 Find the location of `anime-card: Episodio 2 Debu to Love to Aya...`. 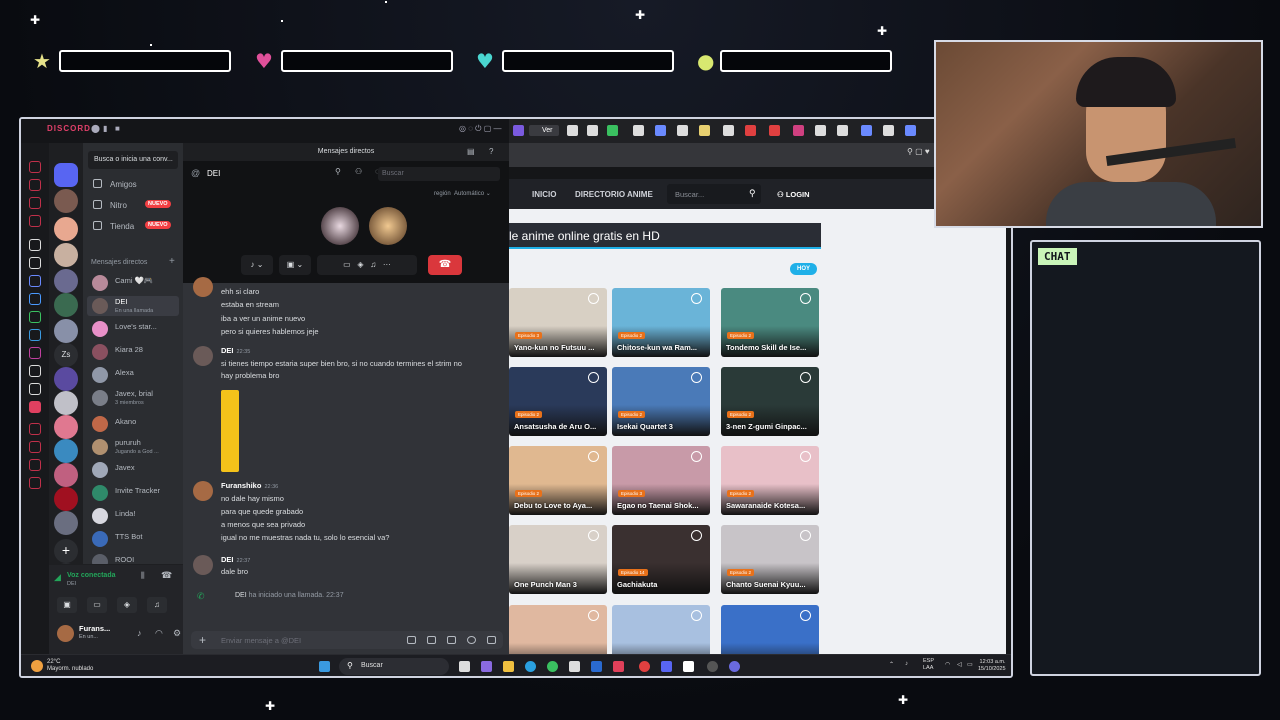

anime-card: Episodio 2 Debu to Love to Aya... is located at coordinates (558, 480).